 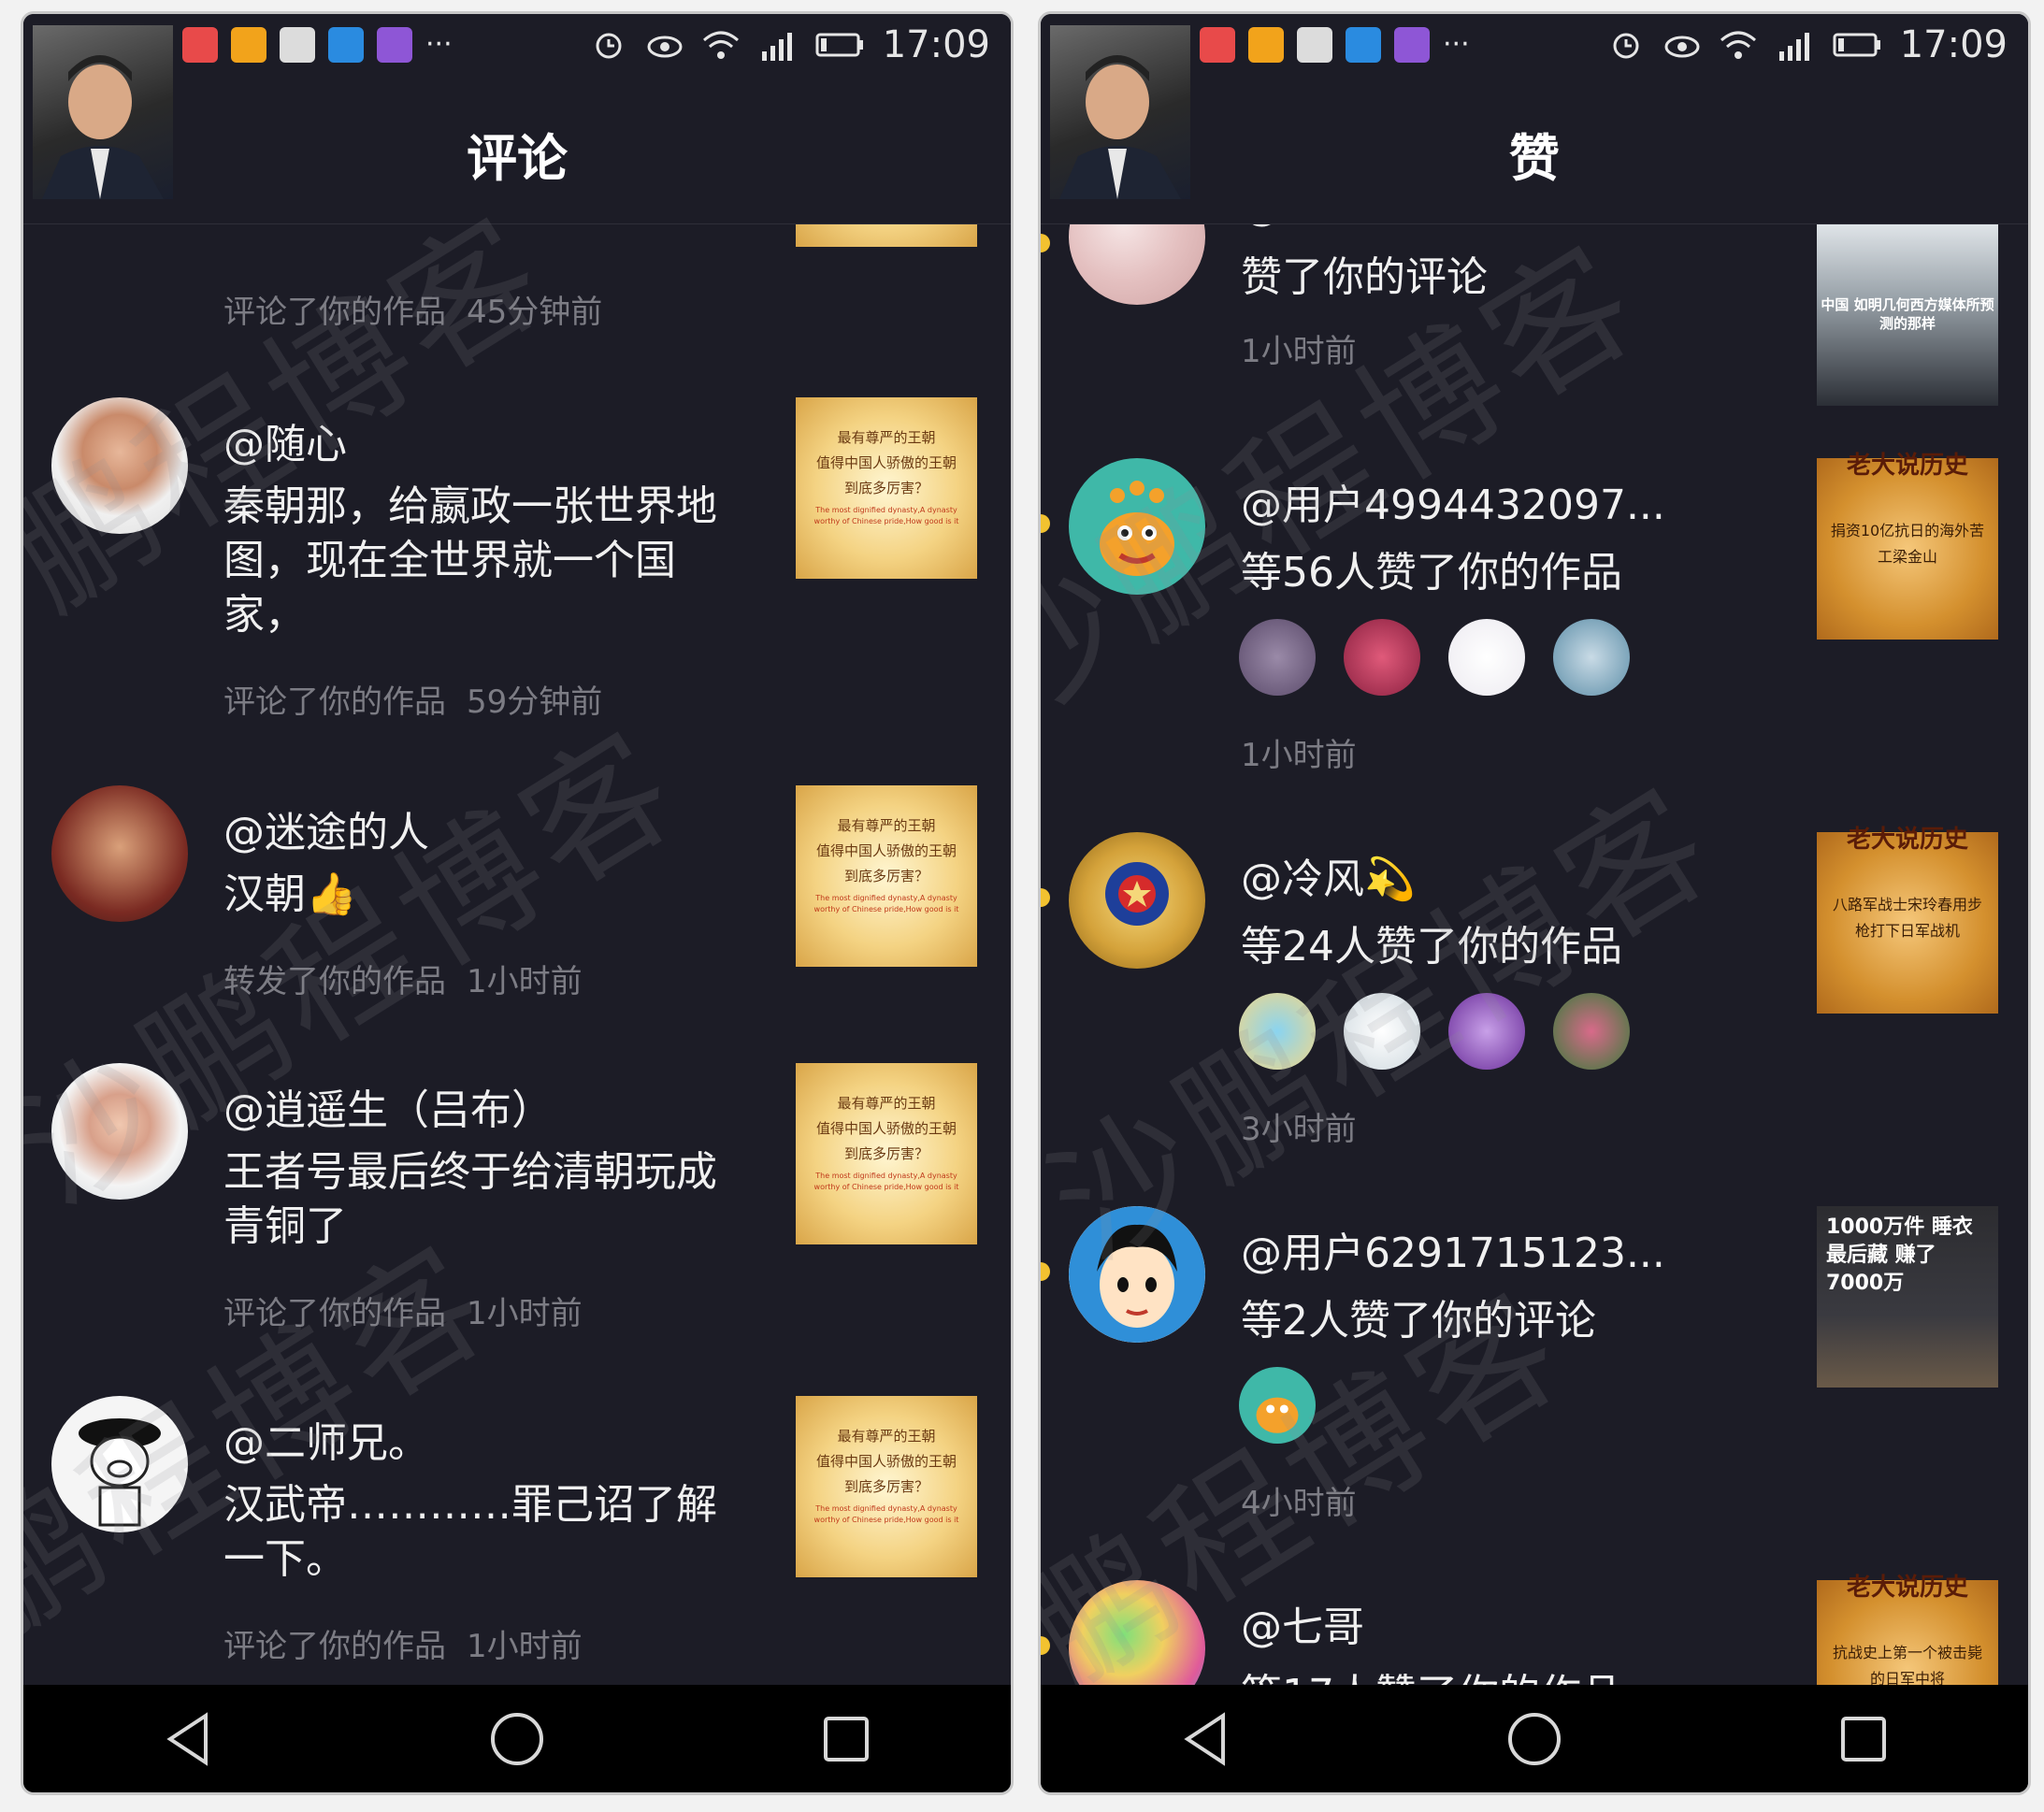 I want to click on item-time: 3小时前, so click(x=1299, y=1130).